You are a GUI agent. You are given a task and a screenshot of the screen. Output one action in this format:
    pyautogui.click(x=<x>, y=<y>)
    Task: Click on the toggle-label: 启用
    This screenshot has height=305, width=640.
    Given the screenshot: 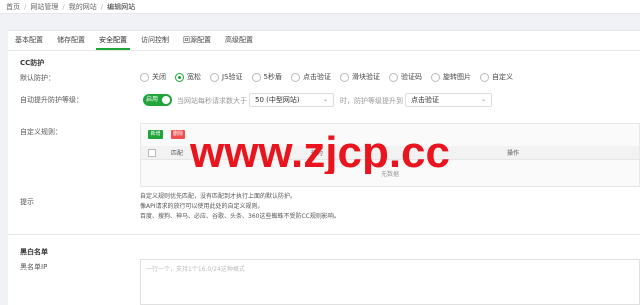 What is the action you would take?
    pyautogui.click(x=152, y=99)
    